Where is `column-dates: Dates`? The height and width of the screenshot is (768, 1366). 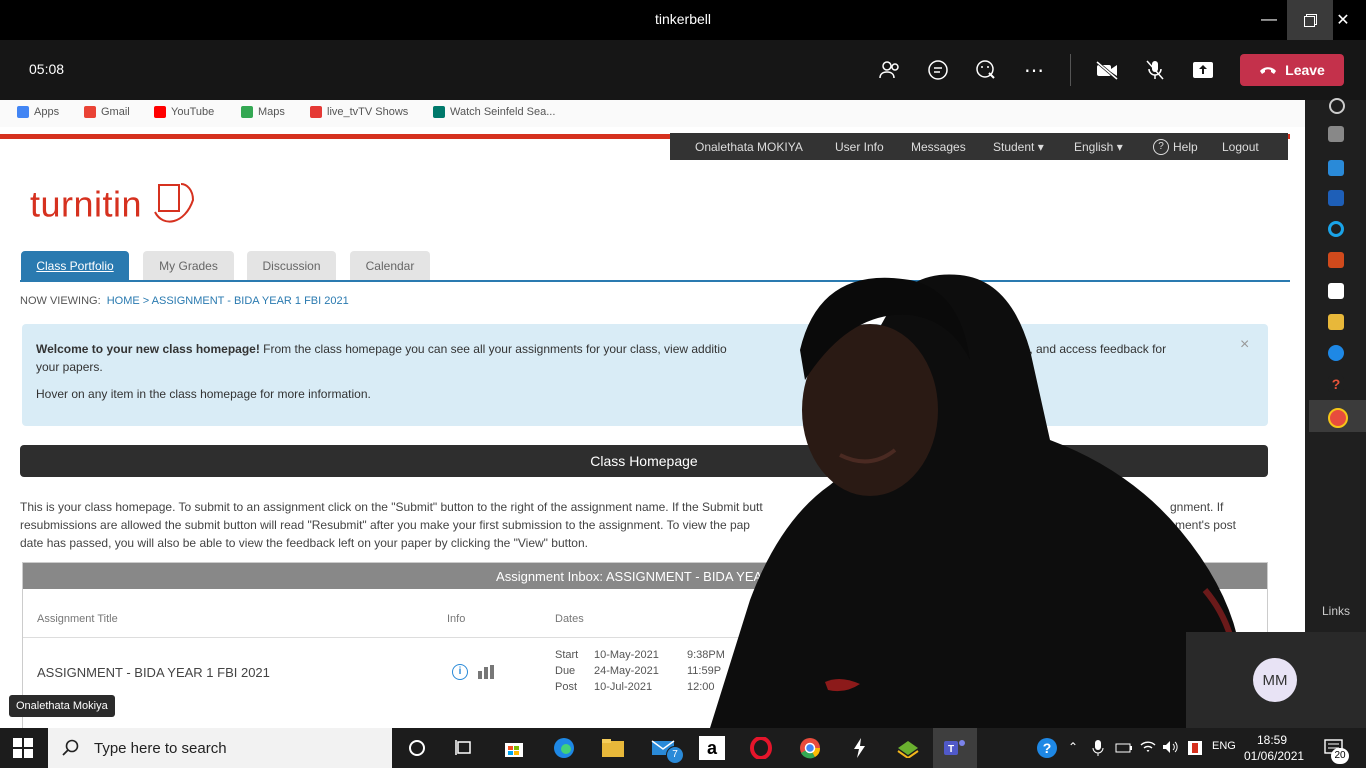
column-dates: Dates is located at coordinates (569, 619).